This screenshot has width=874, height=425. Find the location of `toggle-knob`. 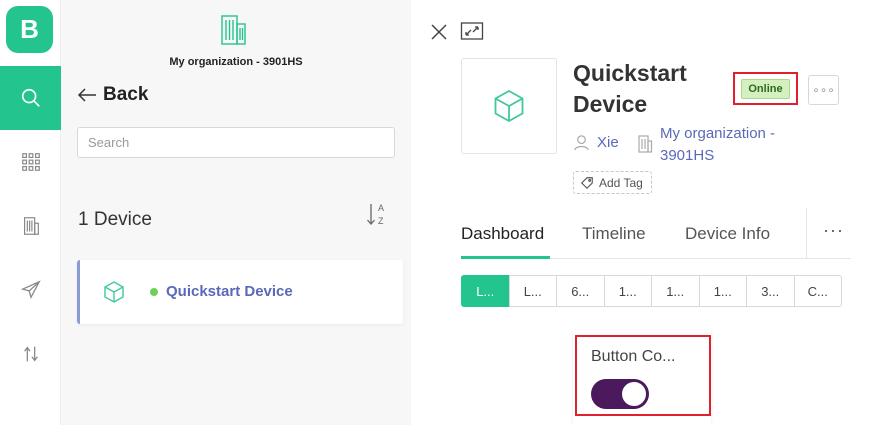

toggle-knob is located at coordinates (634, 394).